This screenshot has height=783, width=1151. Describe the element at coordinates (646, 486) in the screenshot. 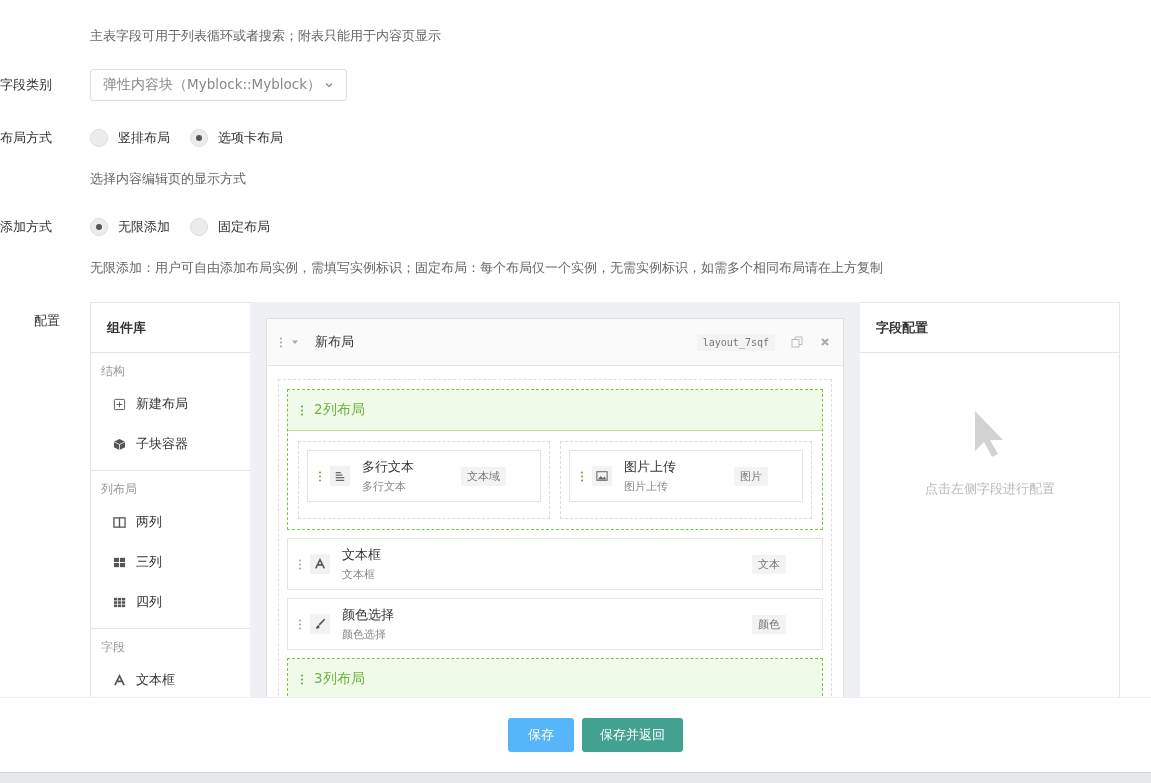

I see `field-subtitle: 图片上传` at that location.